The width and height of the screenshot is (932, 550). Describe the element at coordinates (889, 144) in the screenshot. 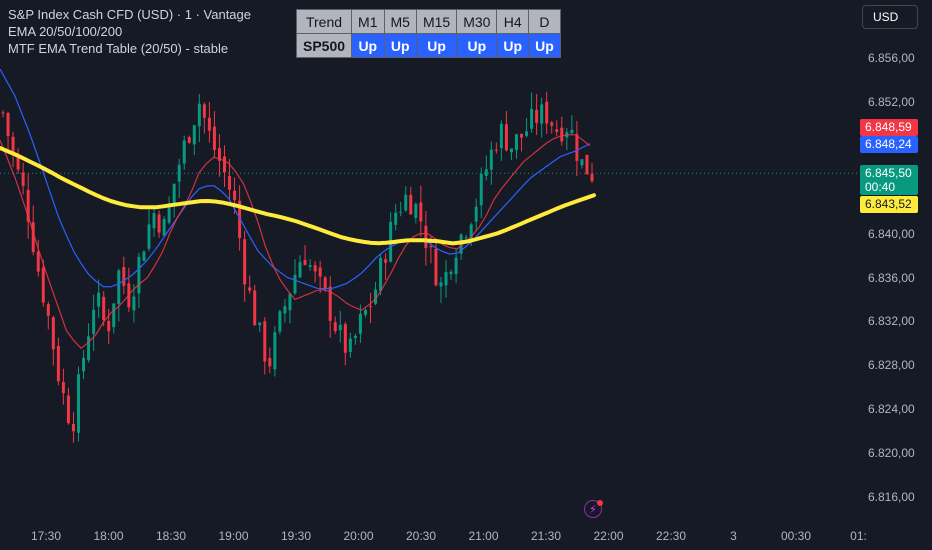

I see `ema-blue-price-label: 6.848,24` at that location.